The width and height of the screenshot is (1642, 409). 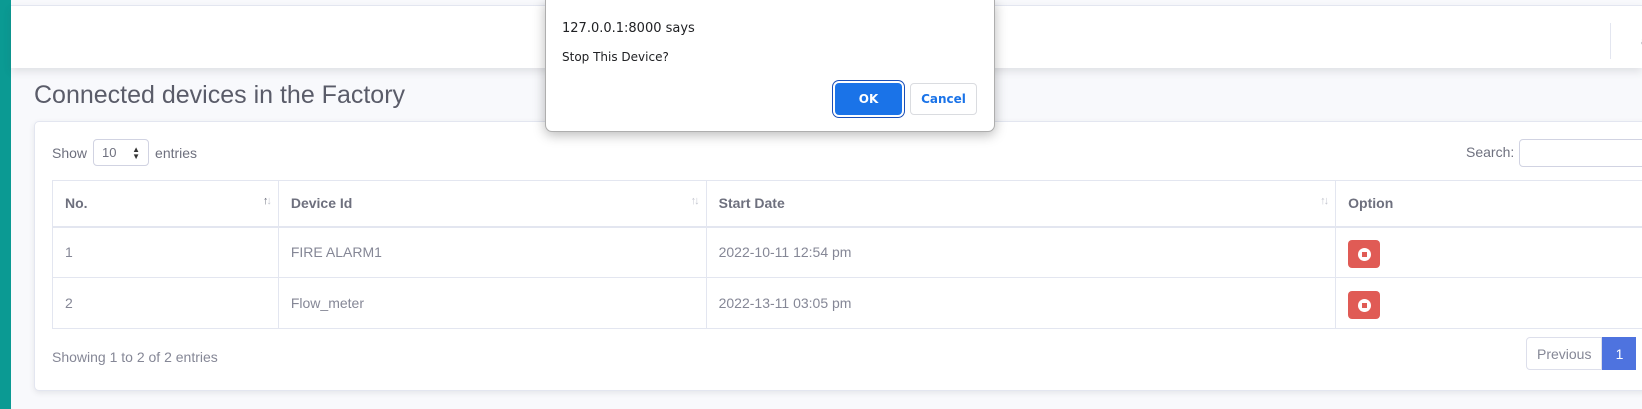 What do you see at coordinates (1021, 303) in the screenshot?
I see `cell-start-date: 2022-13-11 03:05 pm` at bounding box center [1021, 303].